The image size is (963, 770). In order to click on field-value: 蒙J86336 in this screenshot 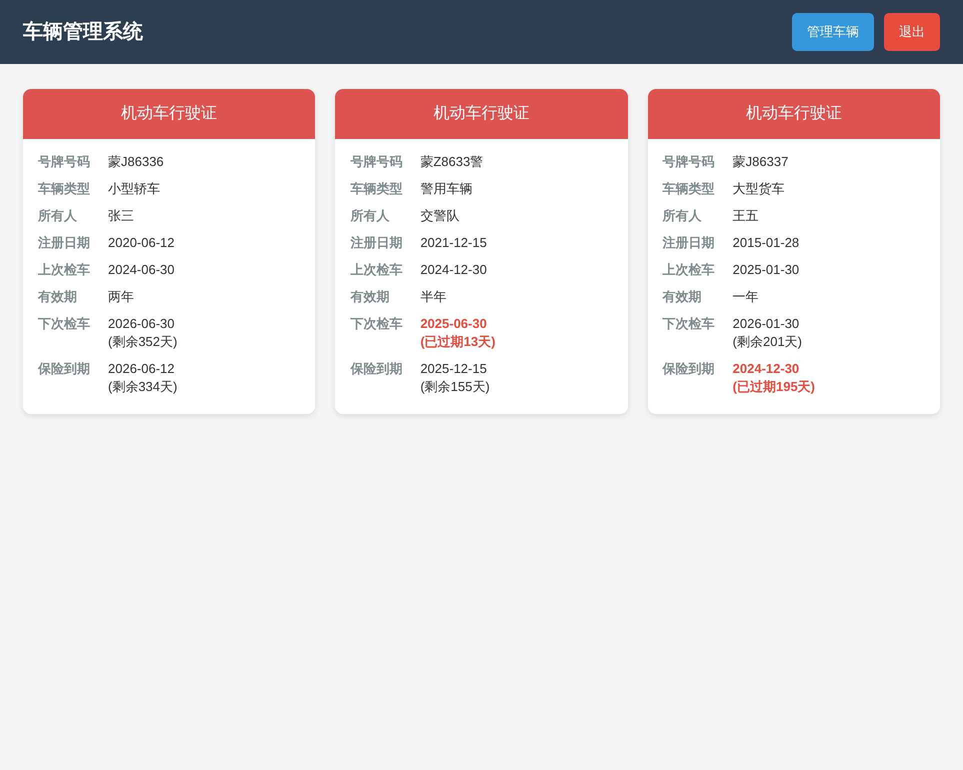, I will do `click(136, 162)`.